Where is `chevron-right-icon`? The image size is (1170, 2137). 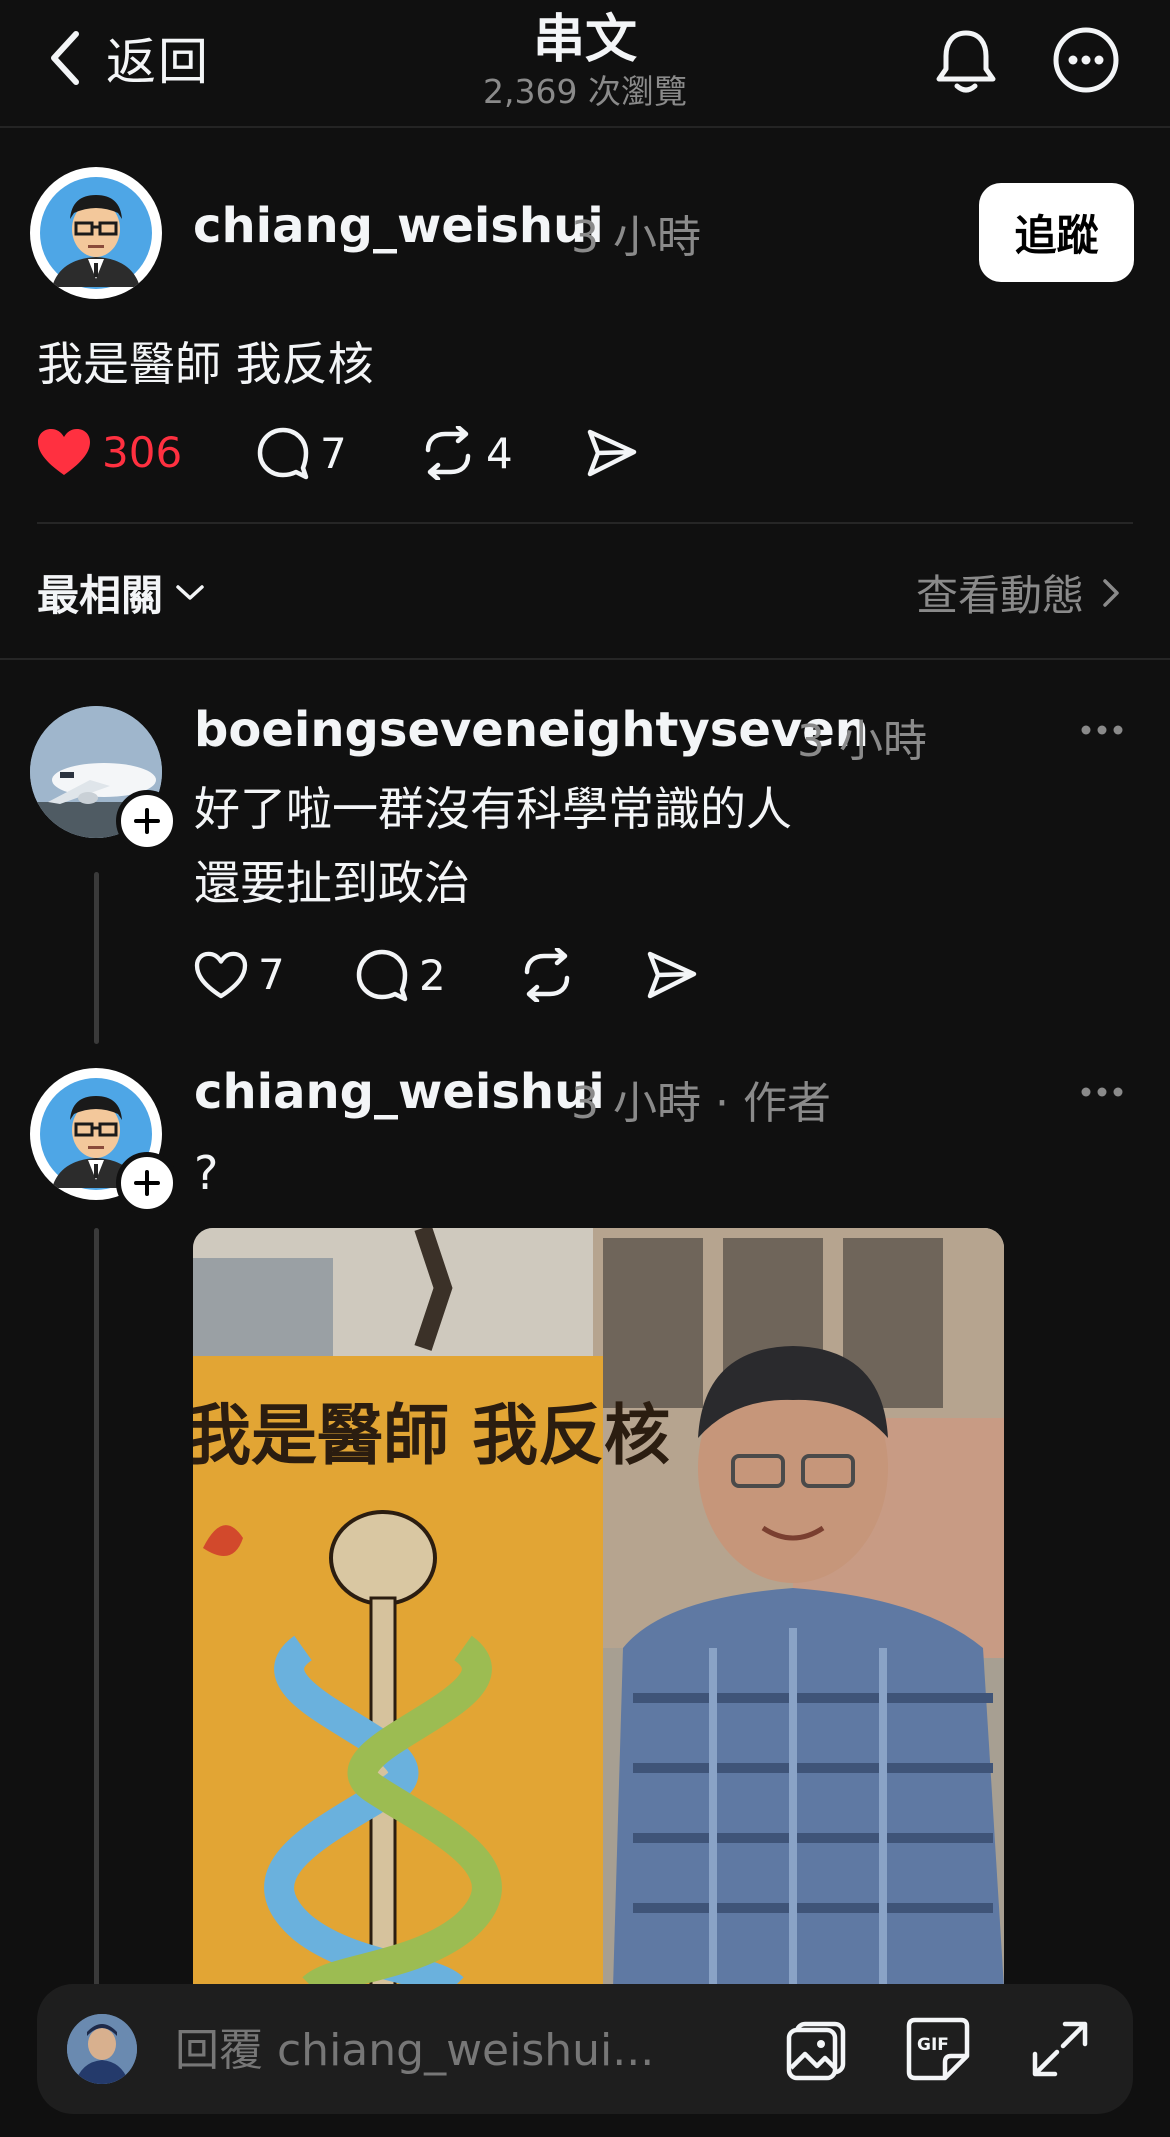 chevron-right-icon is located at coordinates (1111, 592).